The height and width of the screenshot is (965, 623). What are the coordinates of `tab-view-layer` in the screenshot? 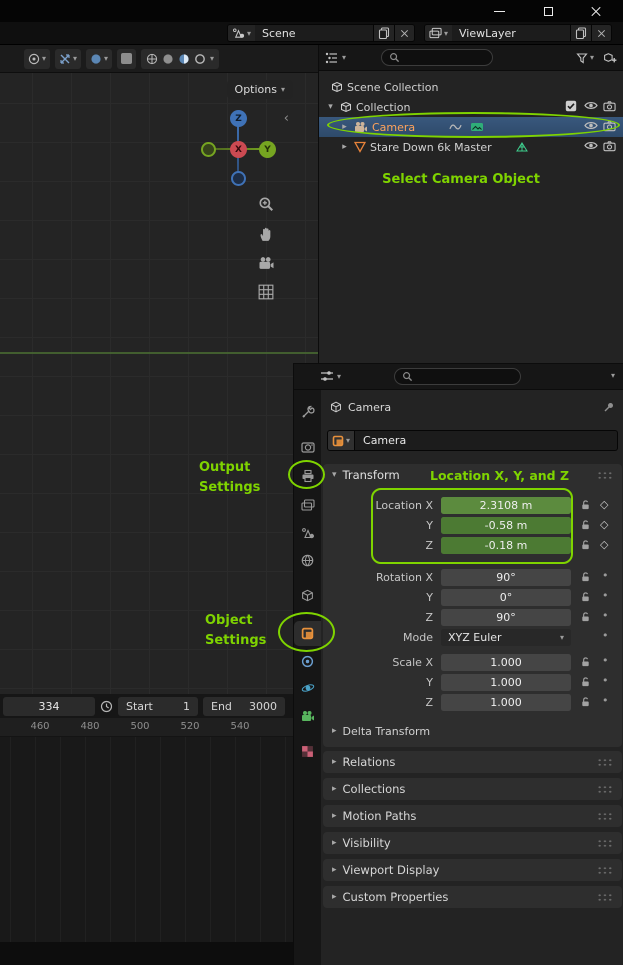 It's located at (307, 504).